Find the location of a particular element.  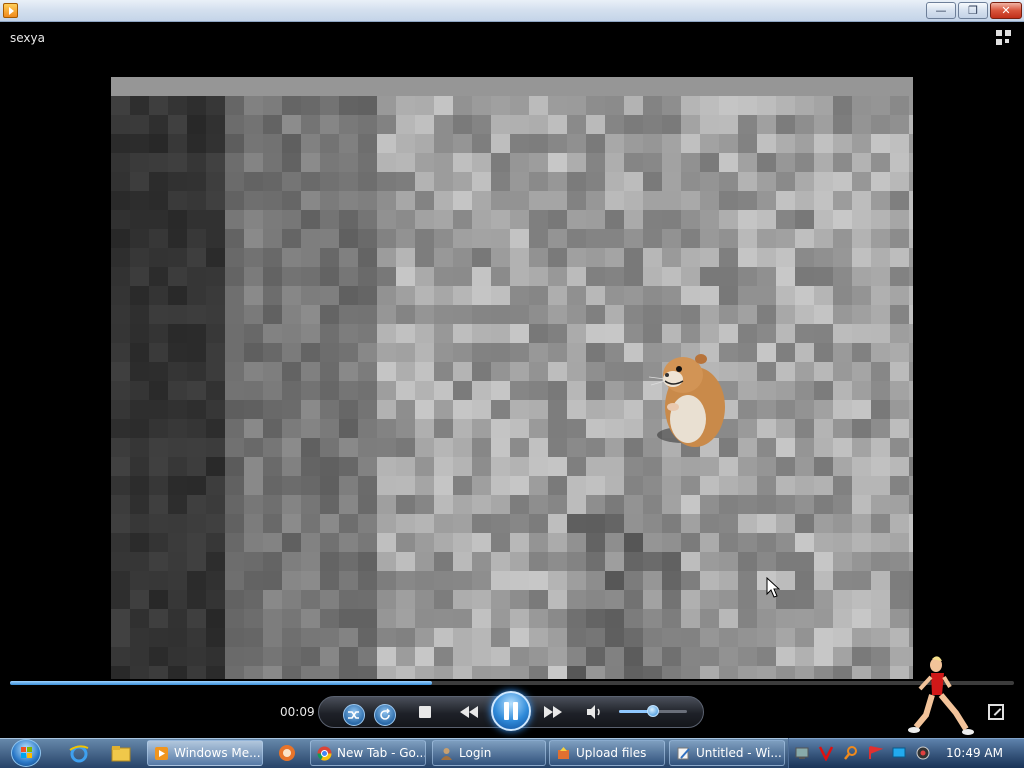

shuffle-icon is located at coordinates (353, 715).